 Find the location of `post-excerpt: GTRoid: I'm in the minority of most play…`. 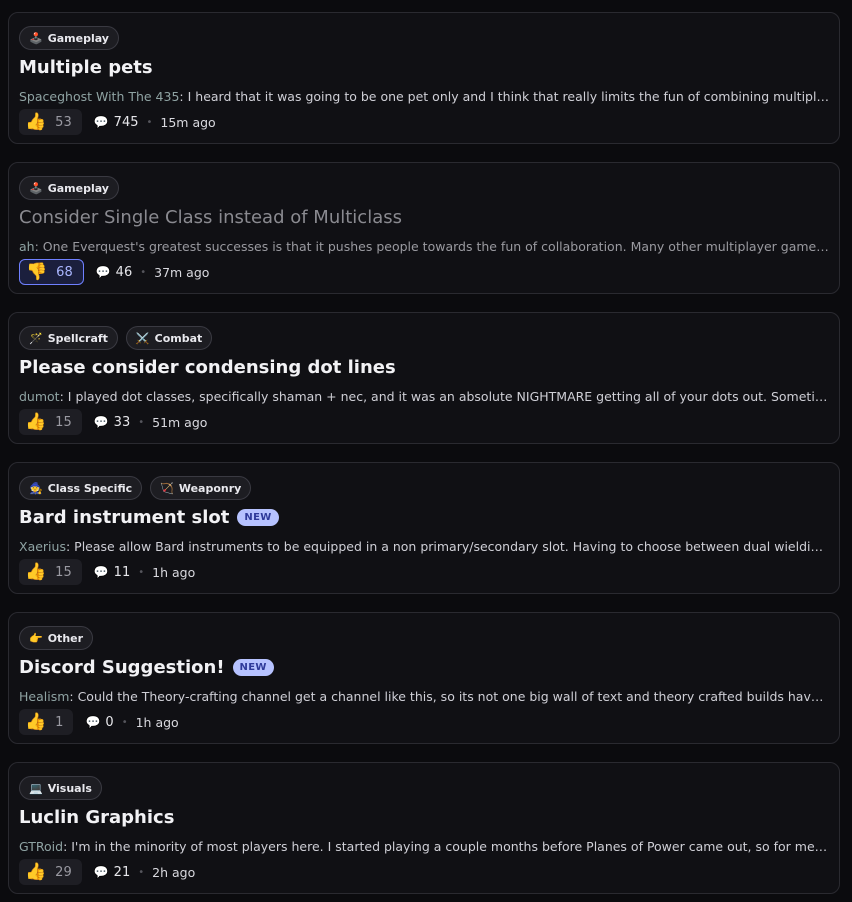

post-excerpt: GTRoid: I'm in the minority of most play… is located at coordinates (424, 846).